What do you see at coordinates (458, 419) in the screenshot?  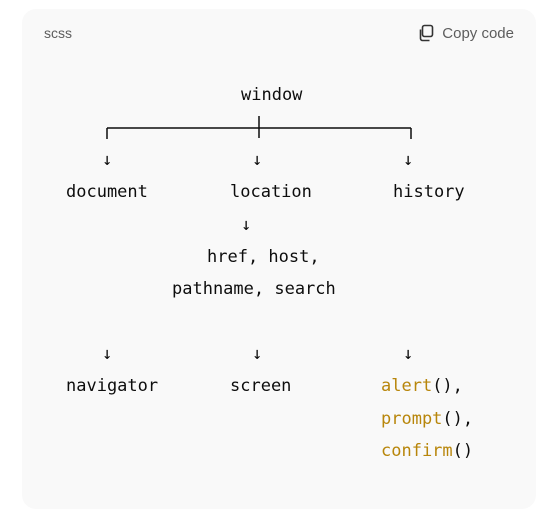 I see `dialog-prompt-suffix: (),` at bounding box center [458, 419].